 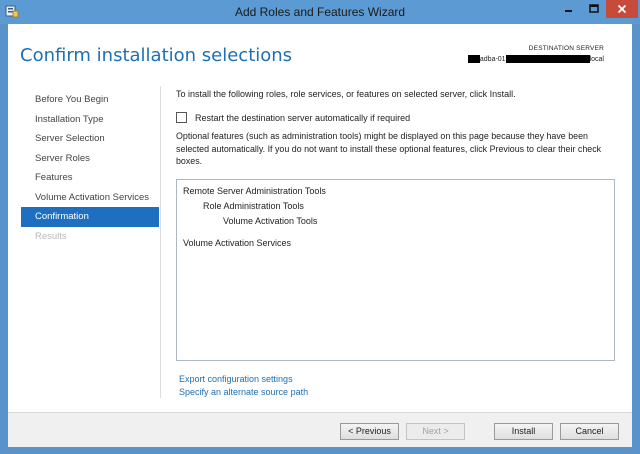 I want to click on restart-checkbox, so click(x=181, y=117).